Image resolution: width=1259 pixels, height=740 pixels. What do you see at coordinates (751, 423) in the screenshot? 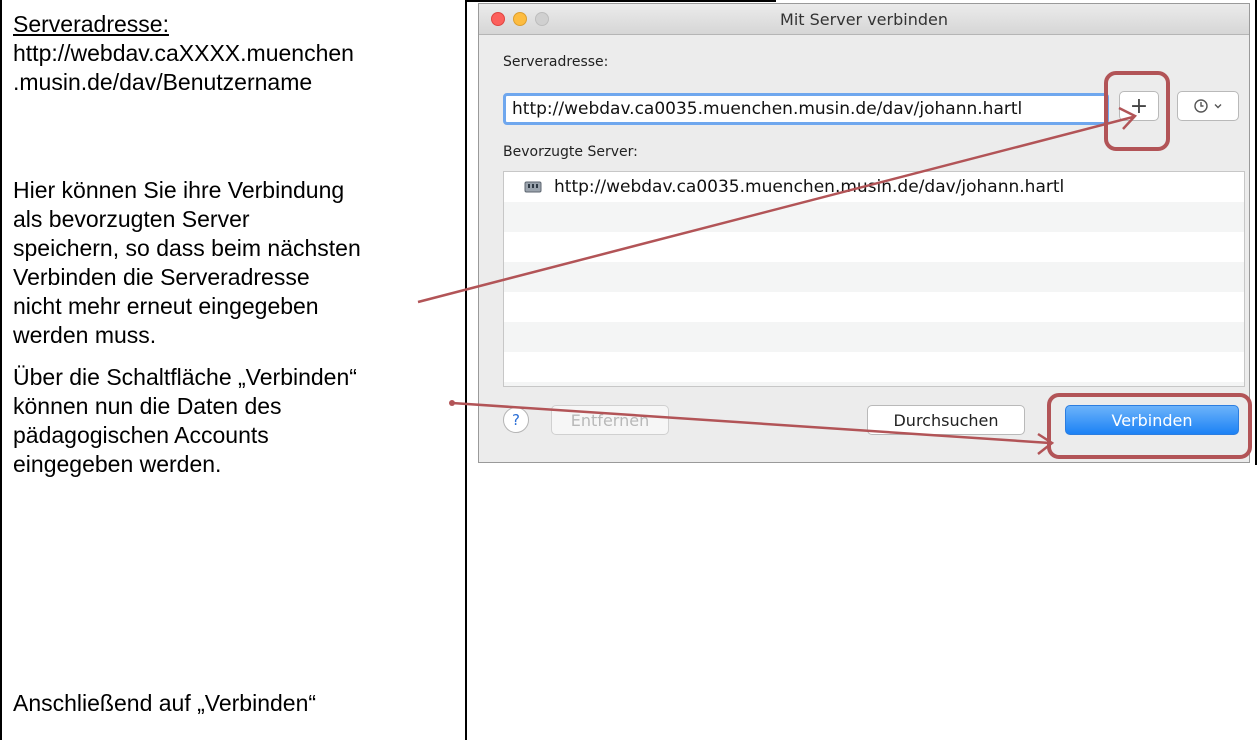
I see `arrow-to-connect-button` at bounding box center [751, 423].